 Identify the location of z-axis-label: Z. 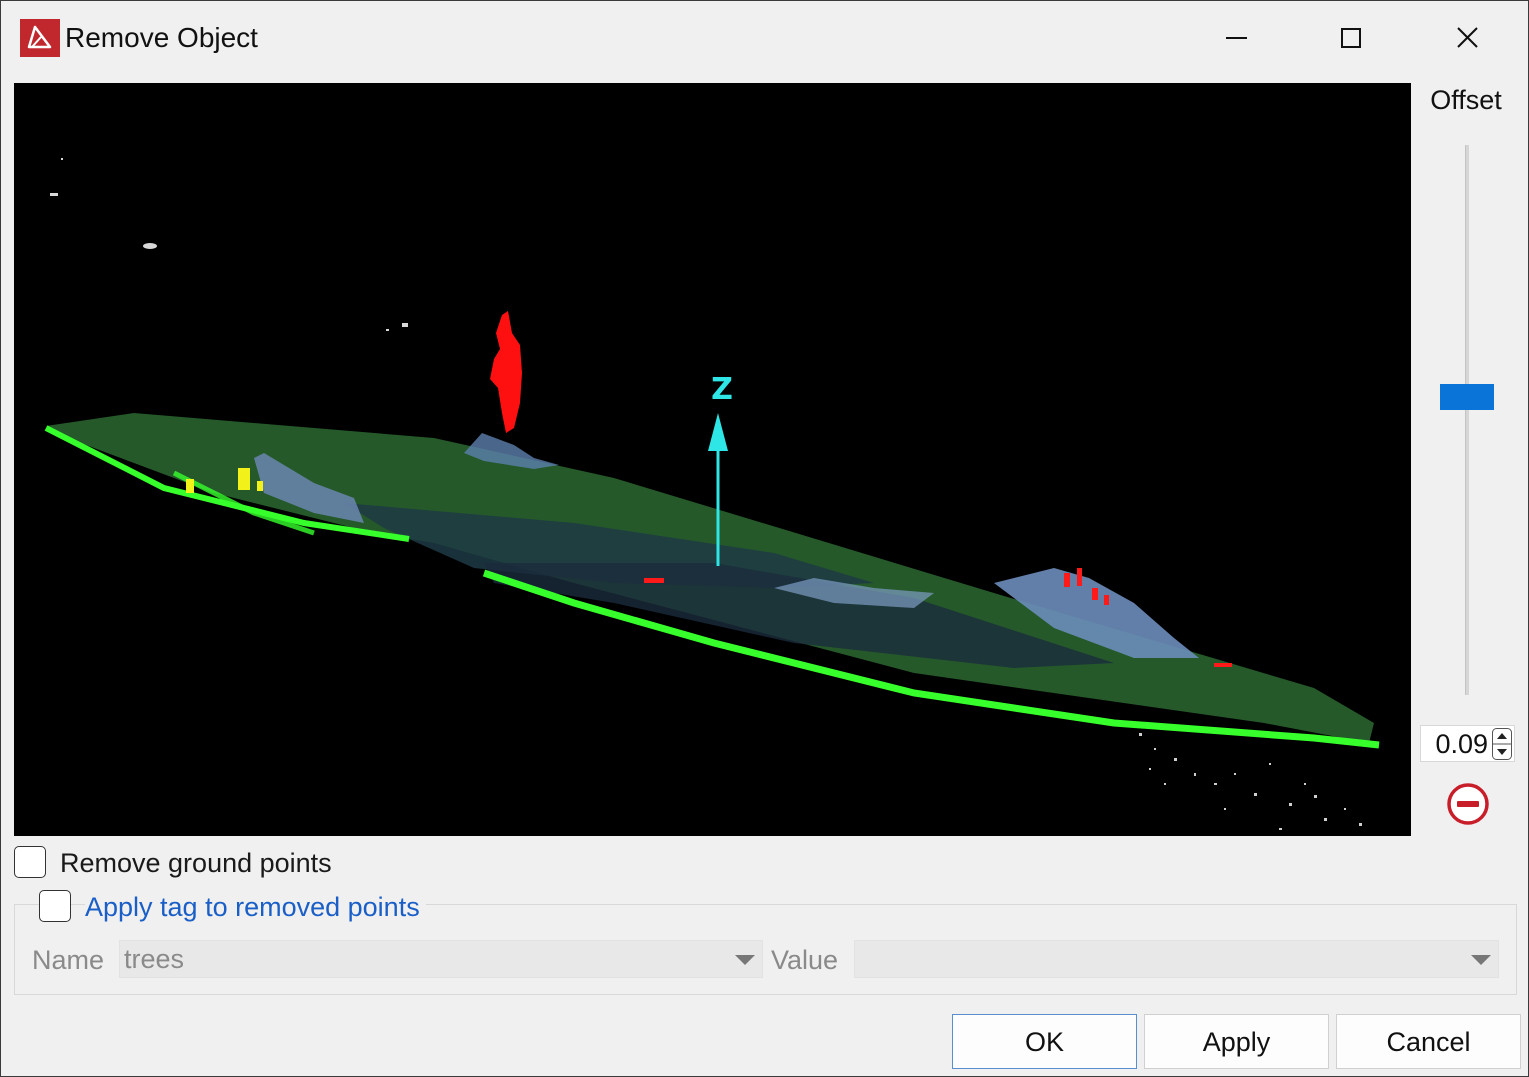
(722, 389).